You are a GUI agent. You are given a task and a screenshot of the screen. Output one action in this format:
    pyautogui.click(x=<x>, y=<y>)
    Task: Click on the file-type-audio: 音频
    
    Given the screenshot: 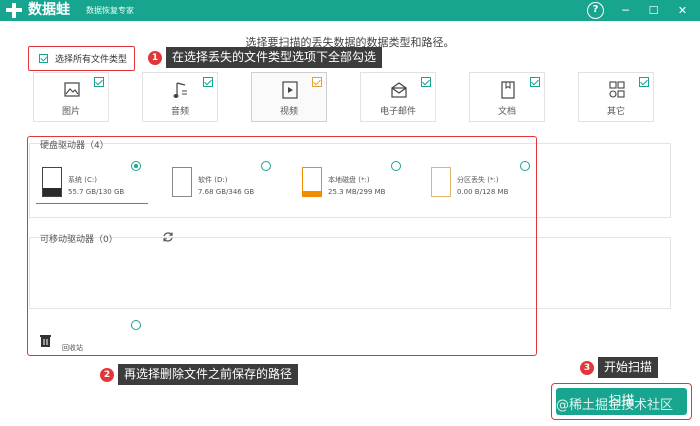 What is the action you would take?
    pyautogui.click(x=180, y=97)
    